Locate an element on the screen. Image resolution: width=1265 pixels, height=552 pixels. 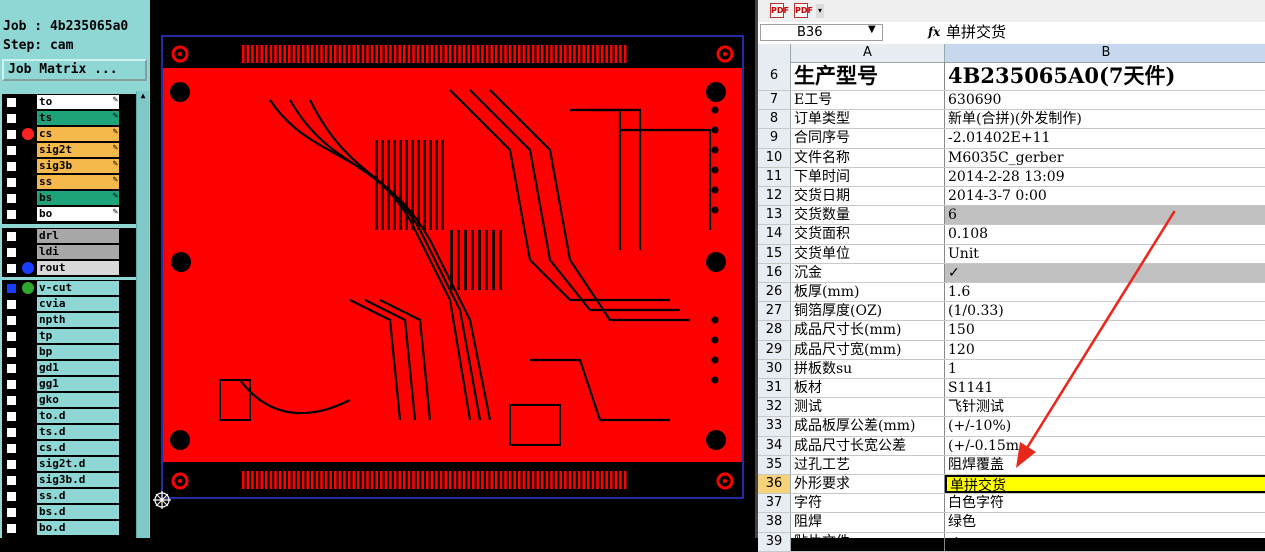
cell-a: 交货面积 is located at coordinates (868, 234).